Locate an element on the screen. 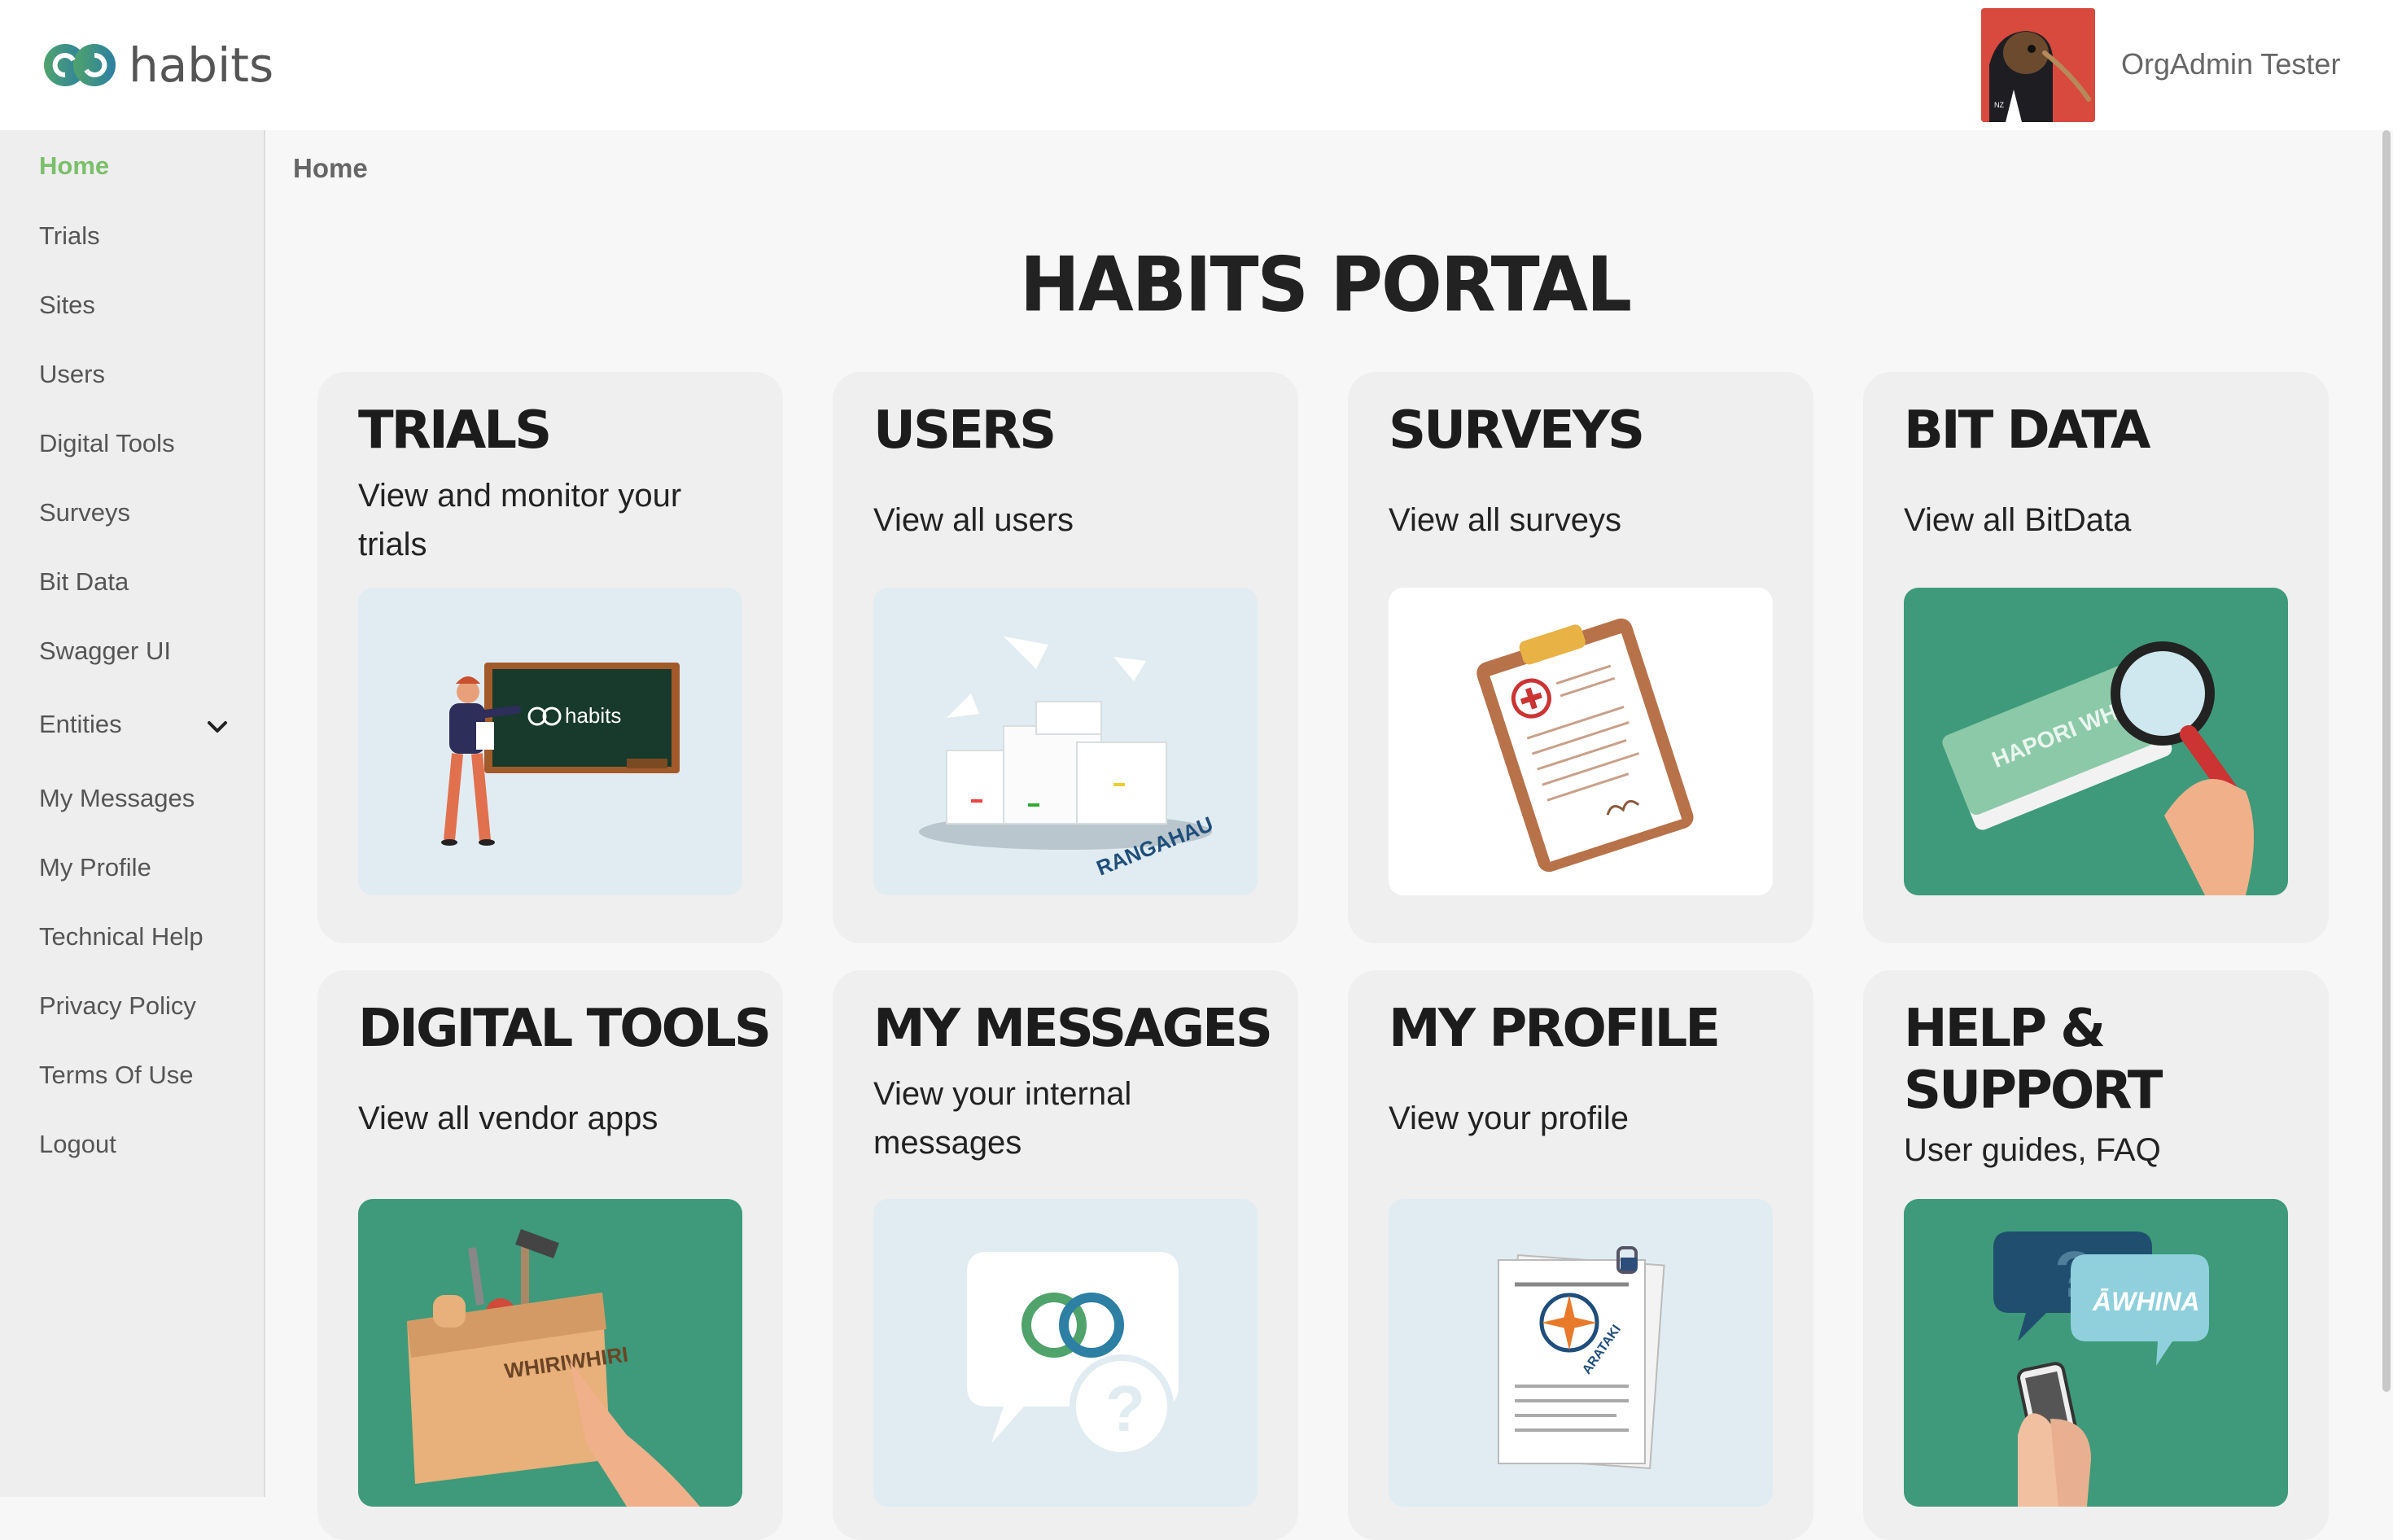 The image size is (2393, 1540). card-description: View all BitData is located at coordinates (2018, 520).